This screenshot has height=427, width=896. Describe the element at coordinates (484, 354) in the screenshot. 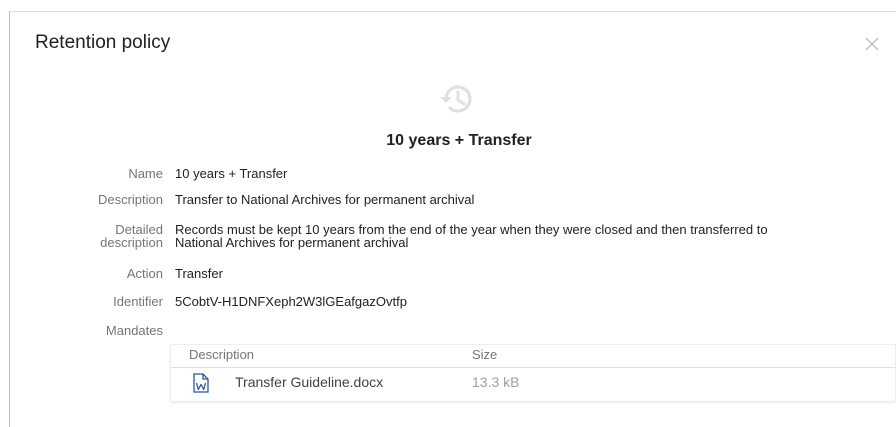

I see `column-header-size: Size` at that location.